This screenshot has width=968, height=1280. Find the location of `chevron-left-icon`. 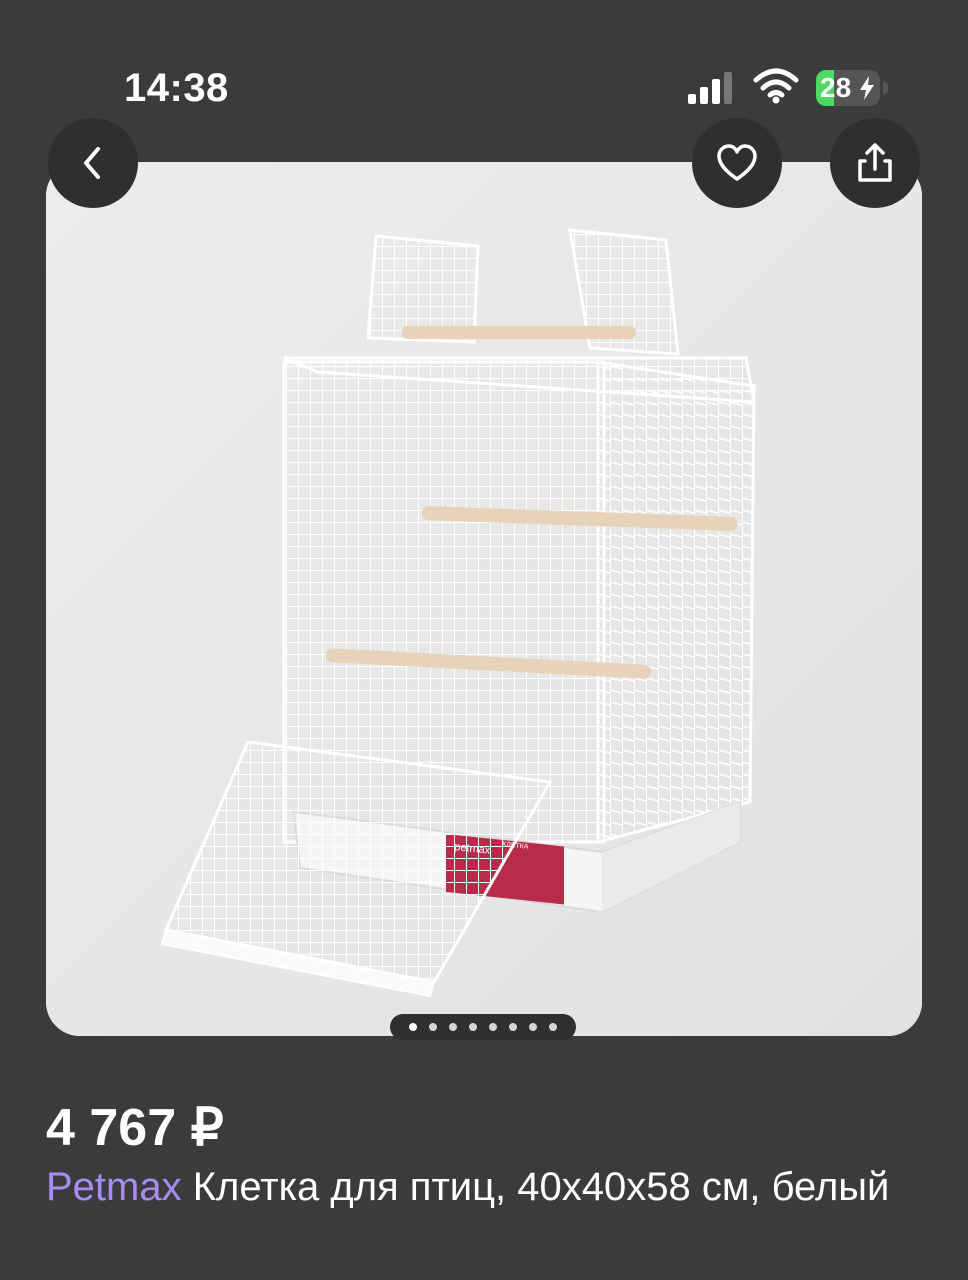

chevron-left-icon is located at coordinates (92, 163).